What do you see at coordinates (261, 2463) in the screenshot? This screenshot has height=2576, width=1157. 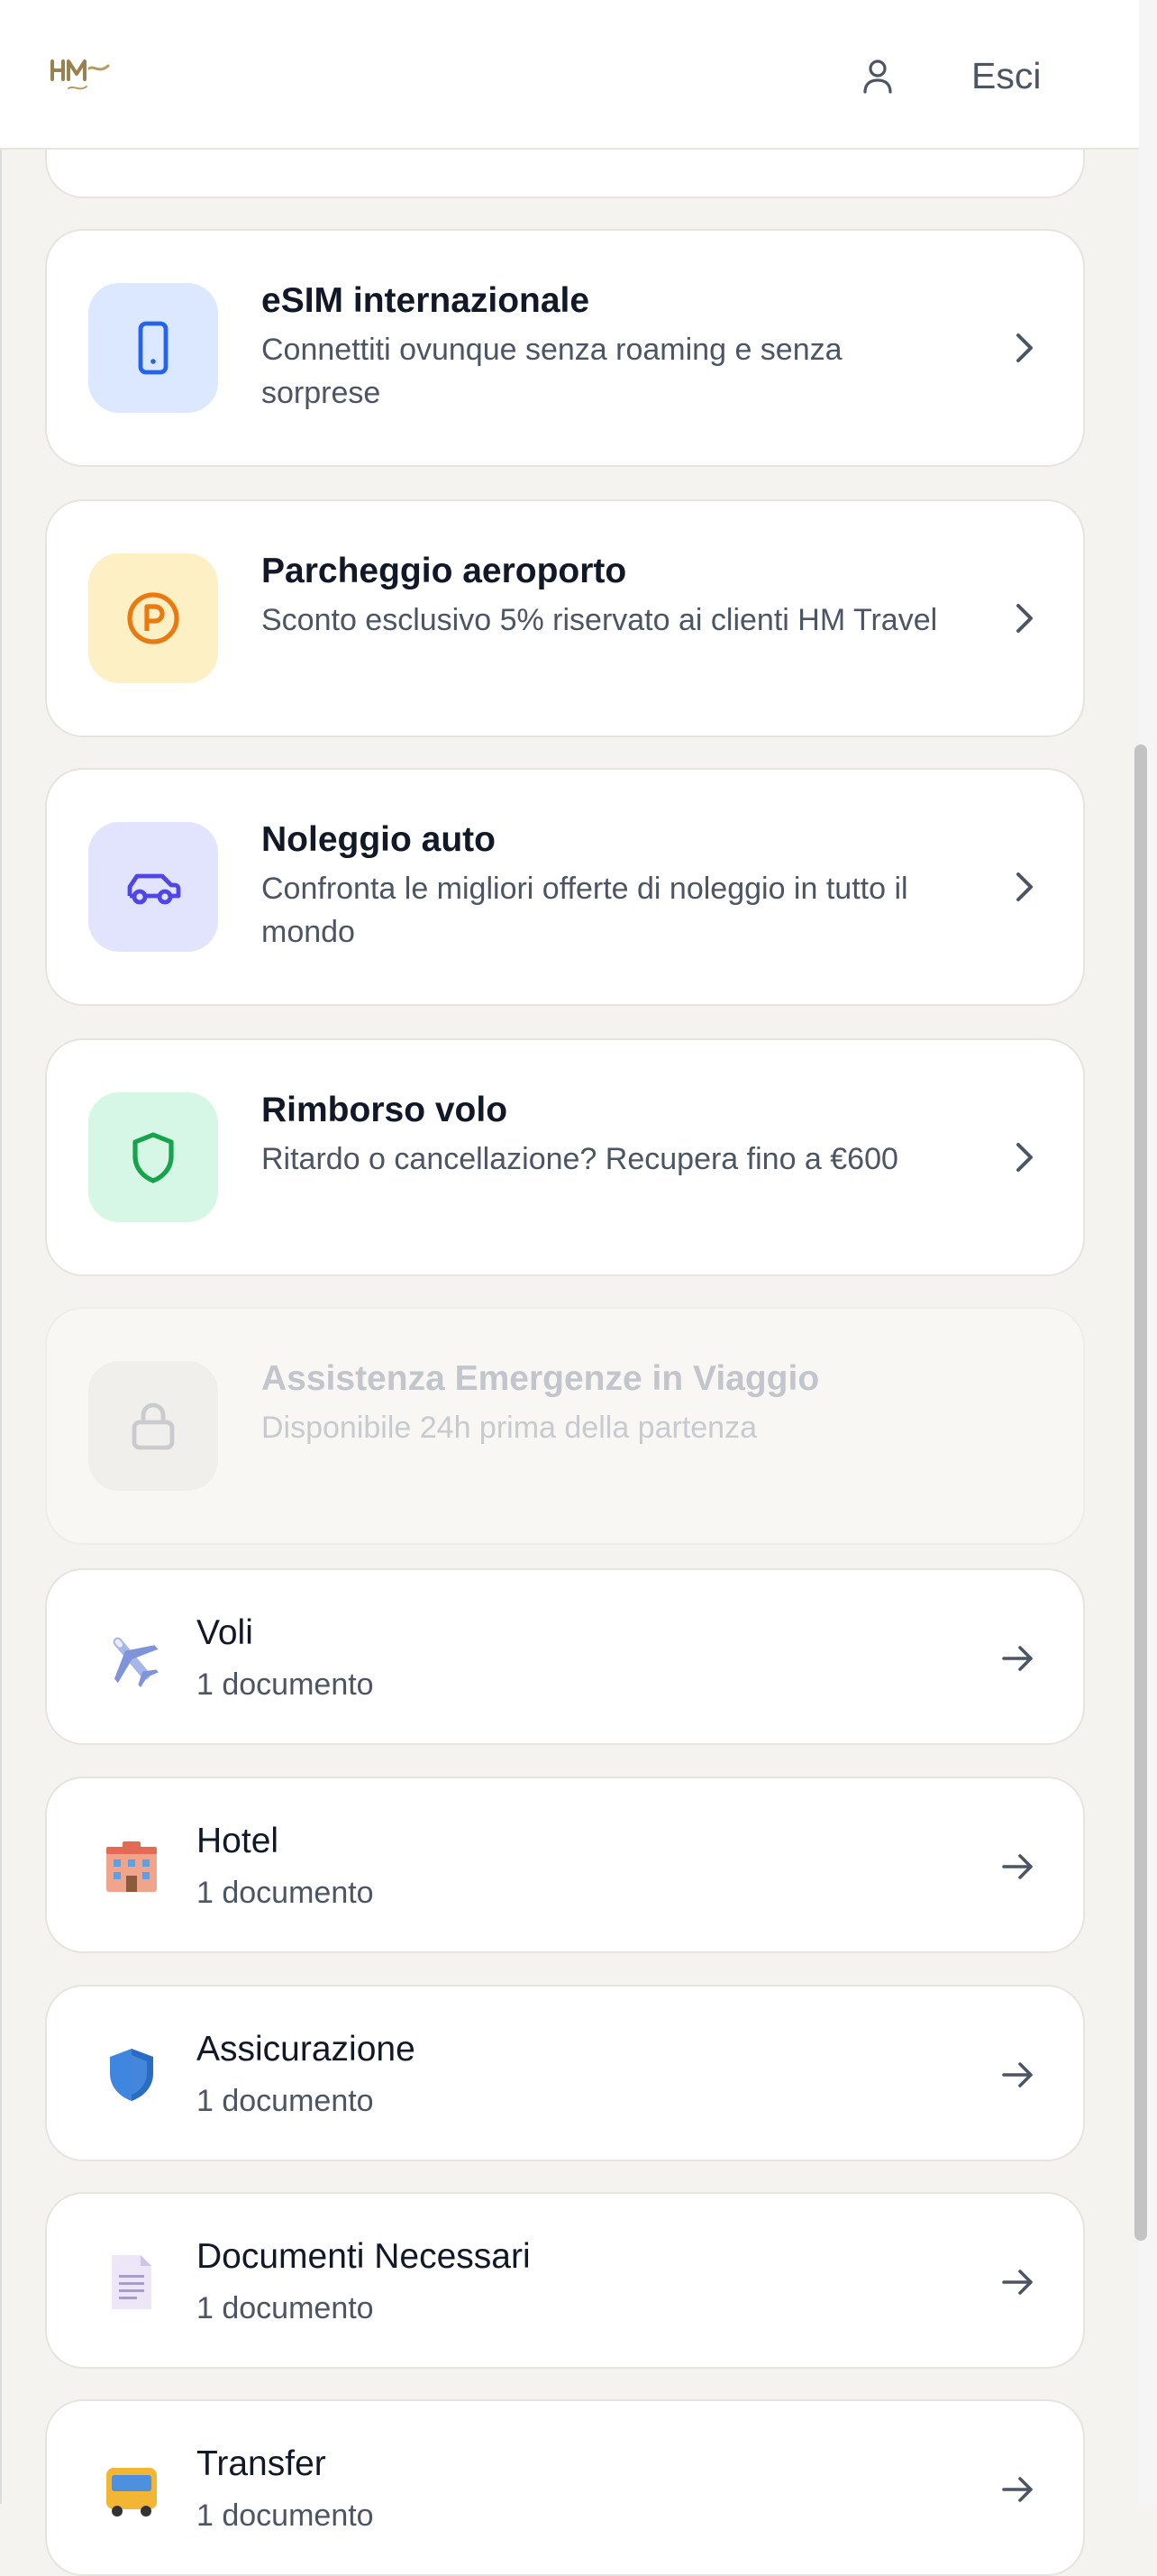 I see `document-title: Transfer` at bounding box center [261, 2463].